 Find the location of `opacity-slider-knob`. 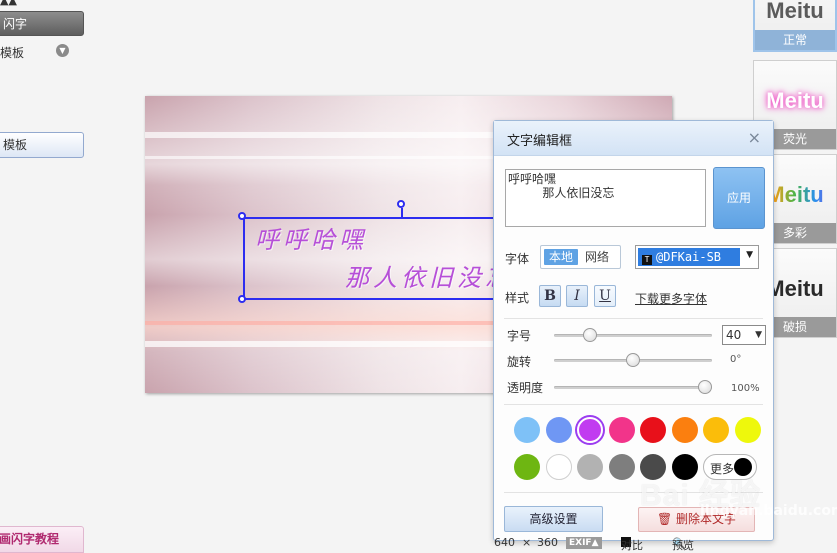

opacity-slider-knob is located at coordinates (705, 387).